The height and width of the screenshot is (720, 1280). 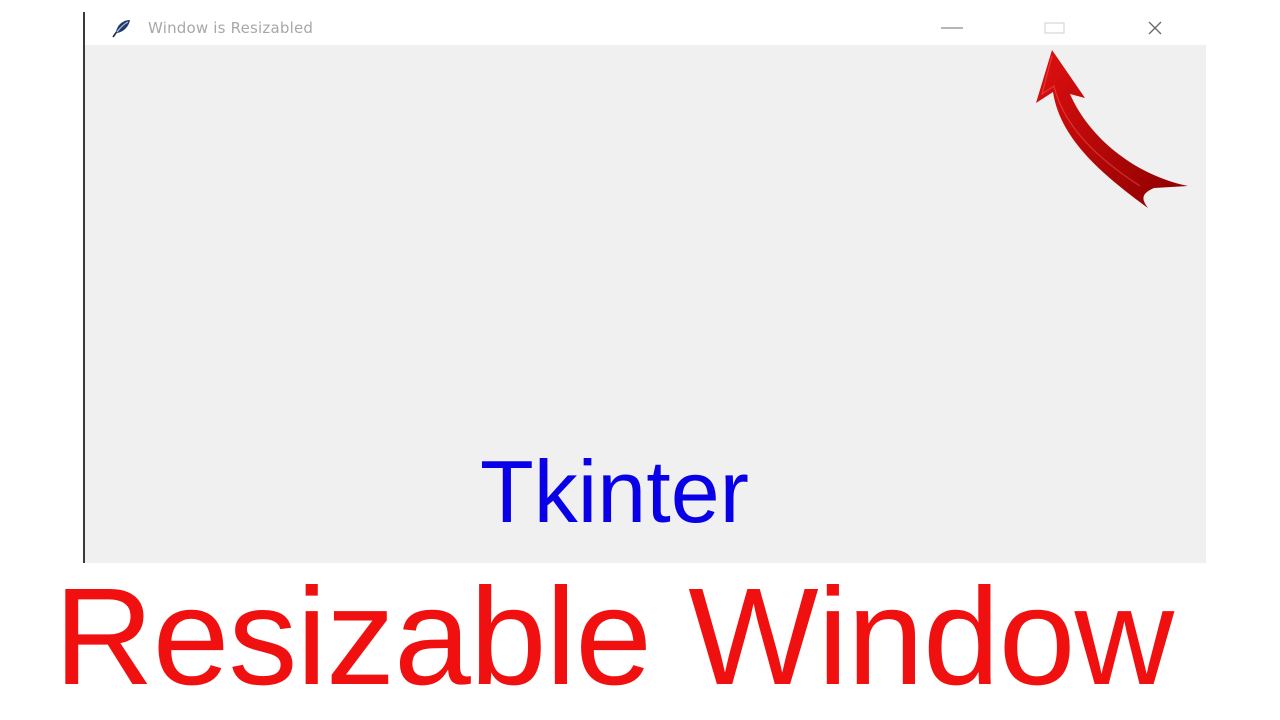 I want to click on title-bar: Window is Resizabled, so click(x=645, y=28).